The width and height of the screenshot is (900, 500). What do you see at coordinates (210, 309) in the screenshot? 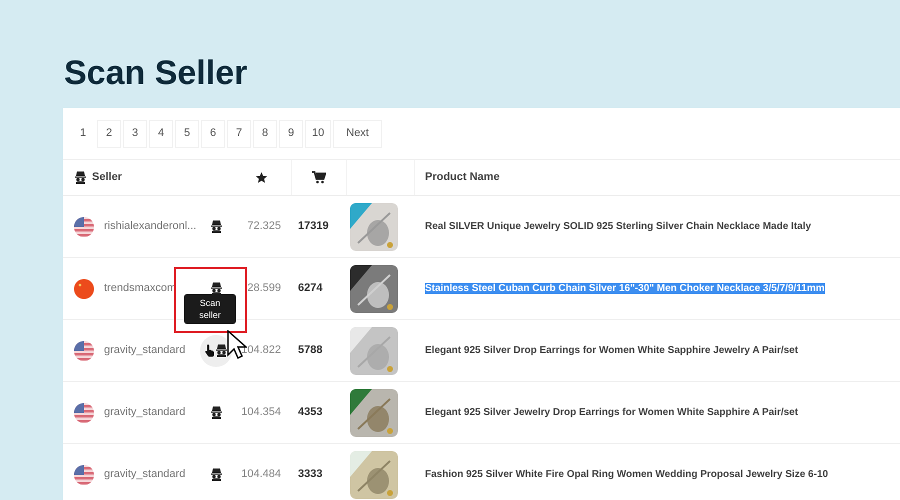
I see `tooltip: Scan seller` at bounding box center [210, 309].